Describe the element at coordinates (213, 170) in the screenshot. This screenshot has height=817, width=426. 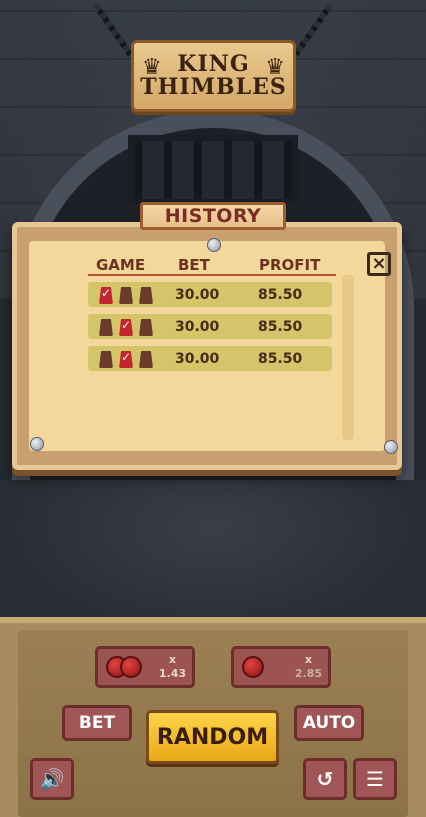
I see `iron-gate` at that location.